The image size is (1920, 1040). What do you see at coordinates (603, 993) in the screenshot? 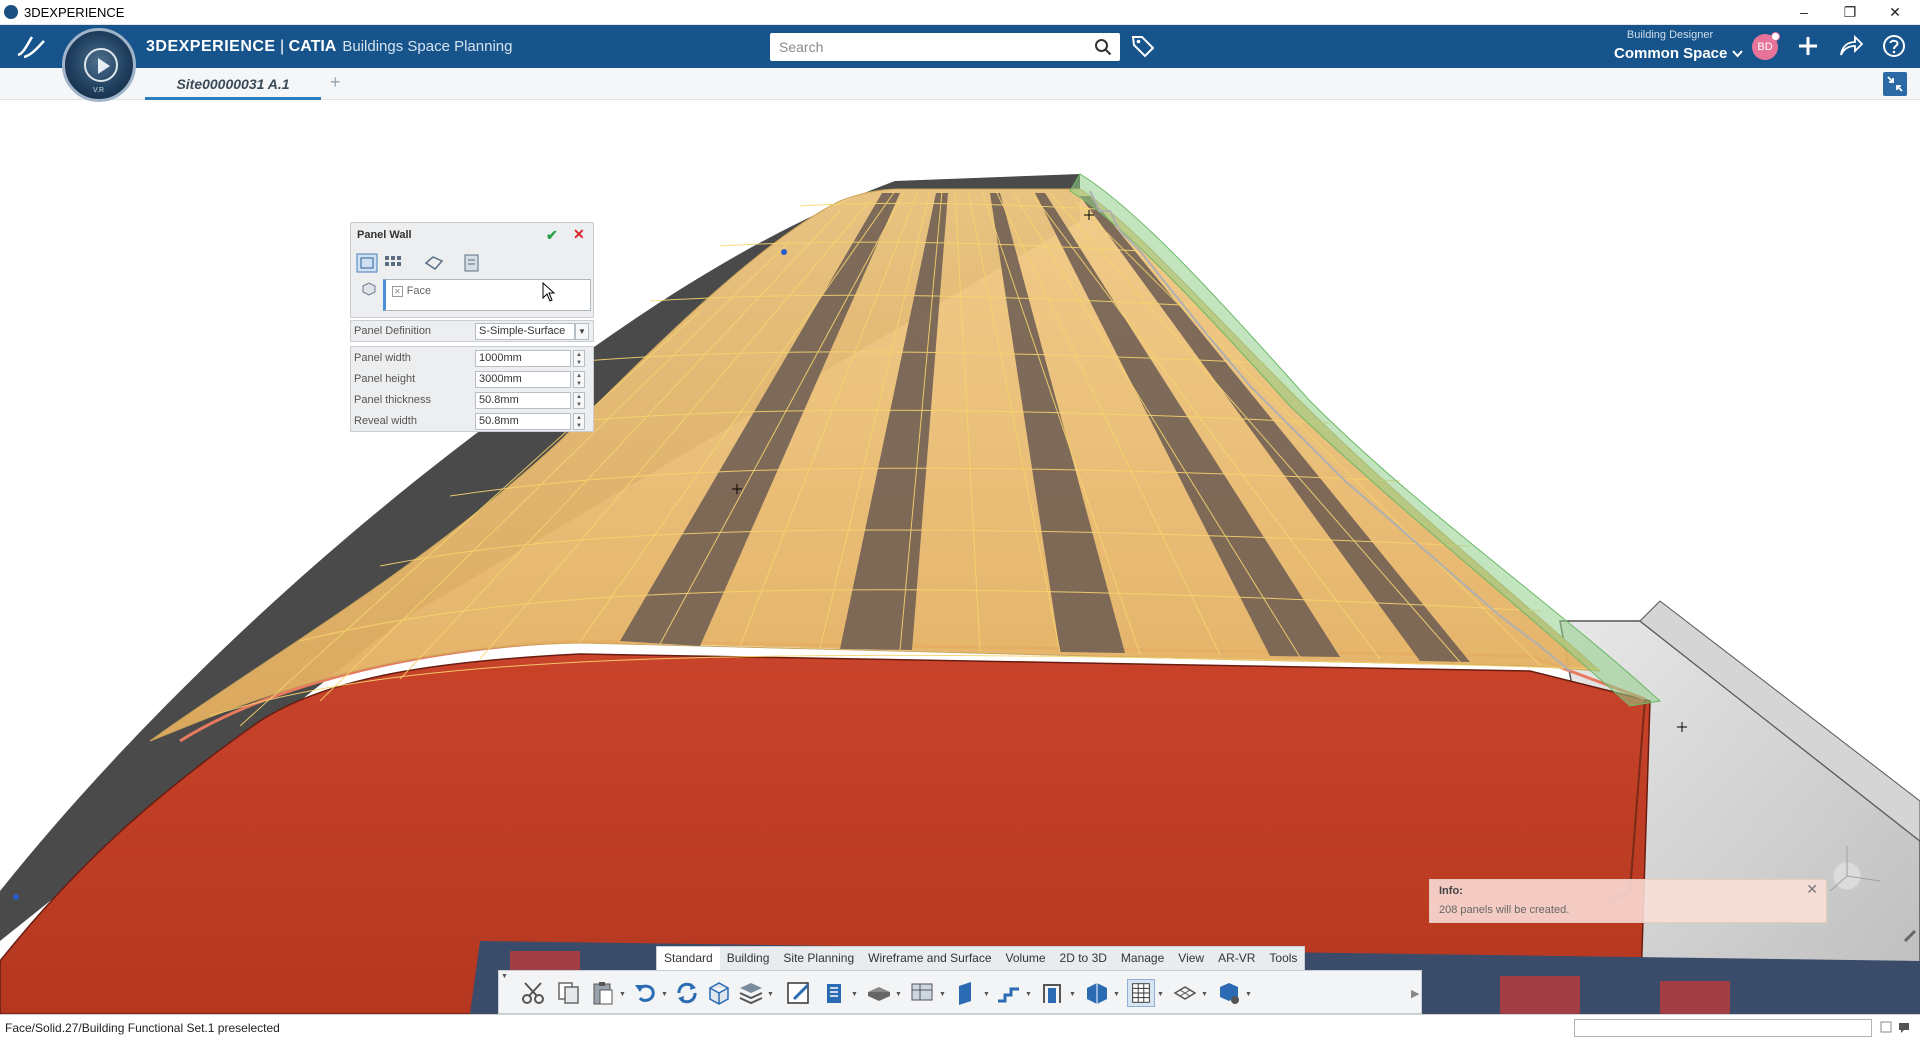
I see `paste-icon` at bounding box center [603, 993].